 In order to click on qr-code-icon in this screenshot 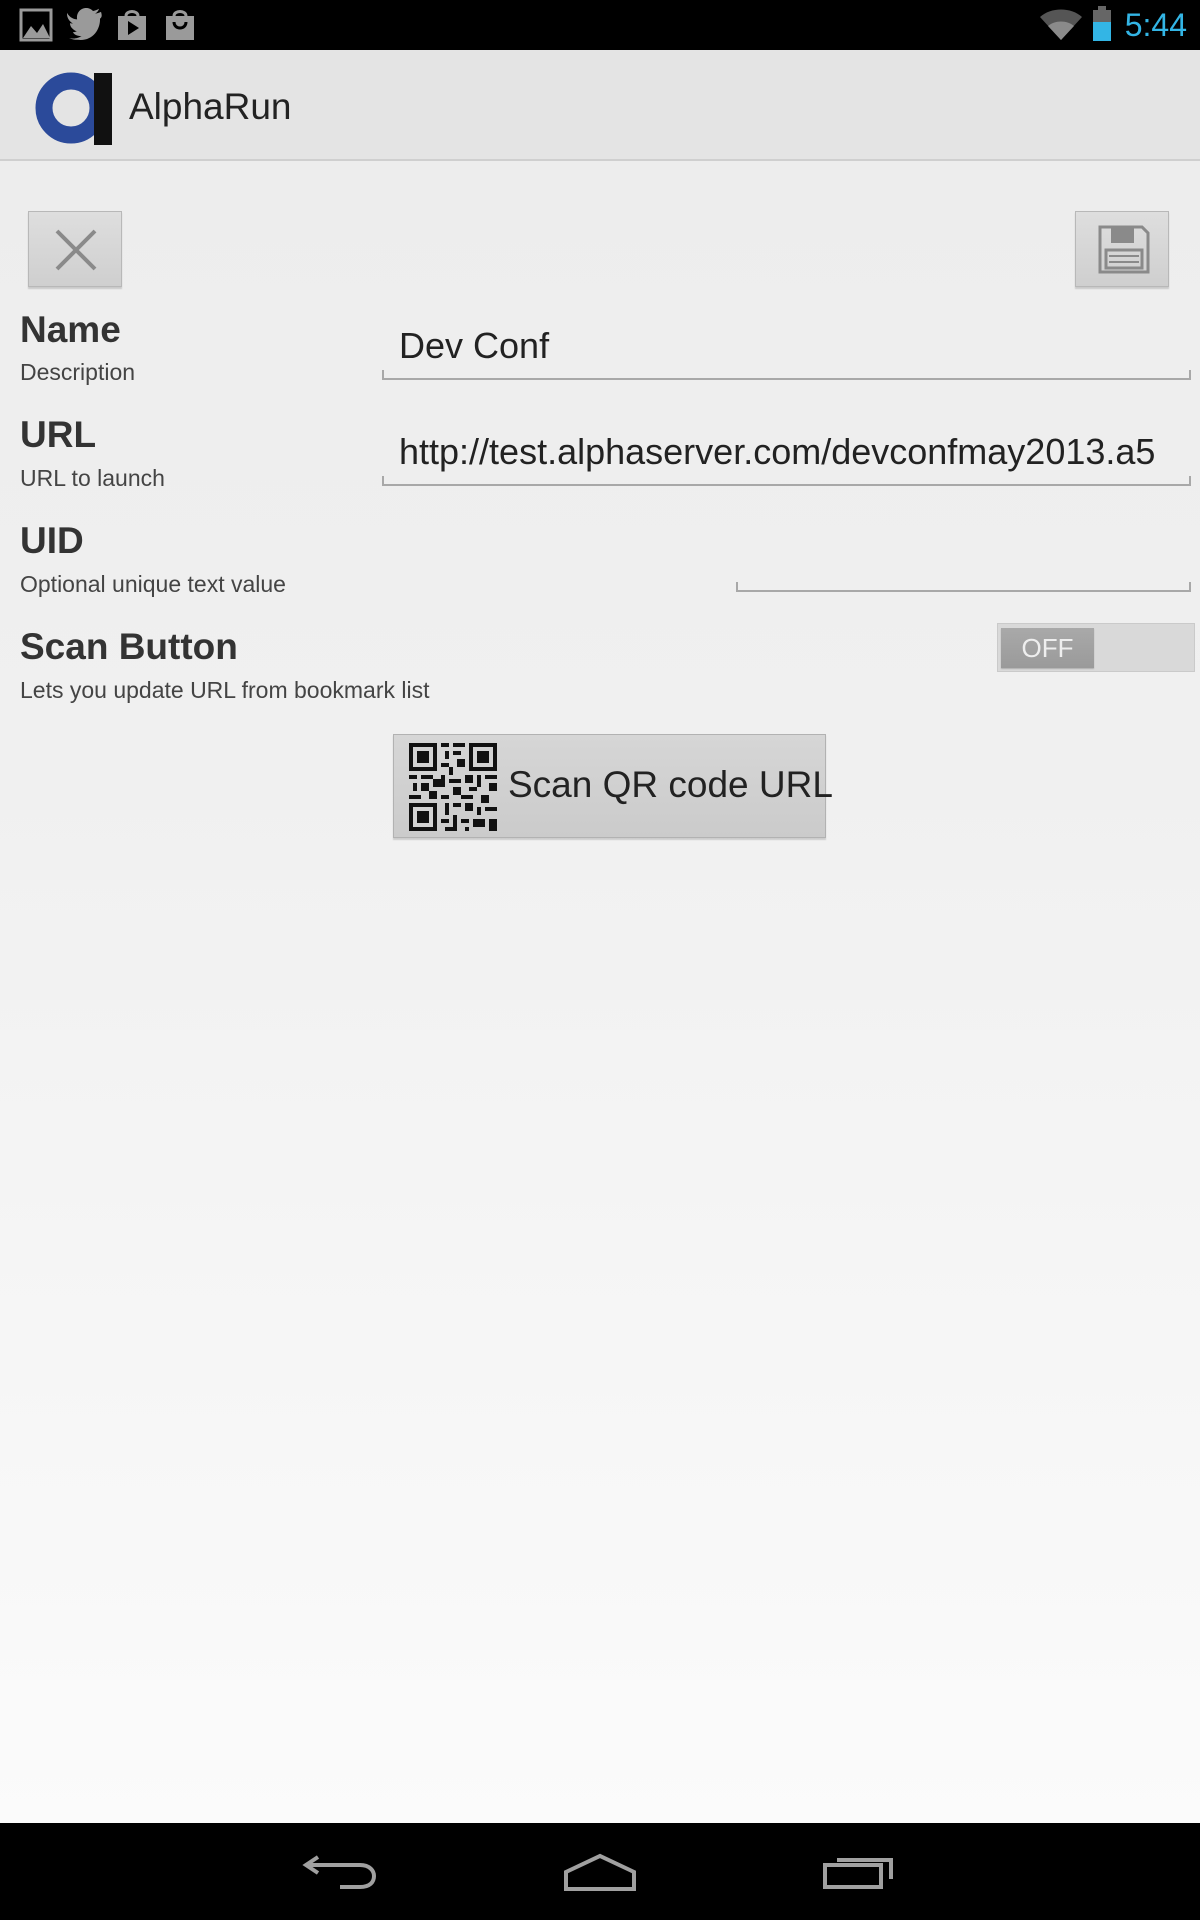, I will do `click(453, 789)`.